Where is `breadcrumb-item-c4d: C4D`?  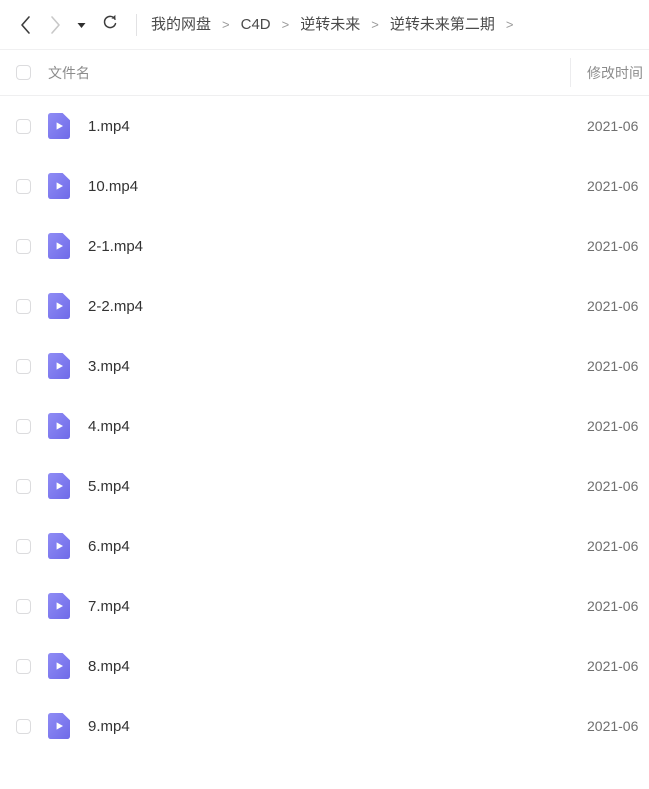 breadcrumb-item-c4d: C4D is located at coordinates (256, 25).